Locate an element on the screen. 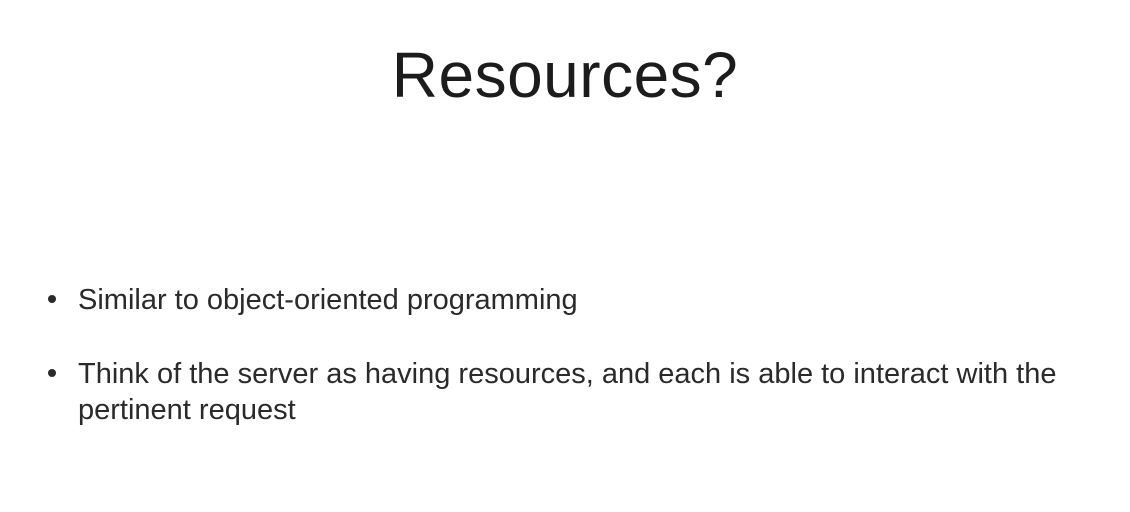 The width and height of the screenshot is (1130, 512). bullet-item: Similar to object-oriented programming is located at coordinates (564, 300).